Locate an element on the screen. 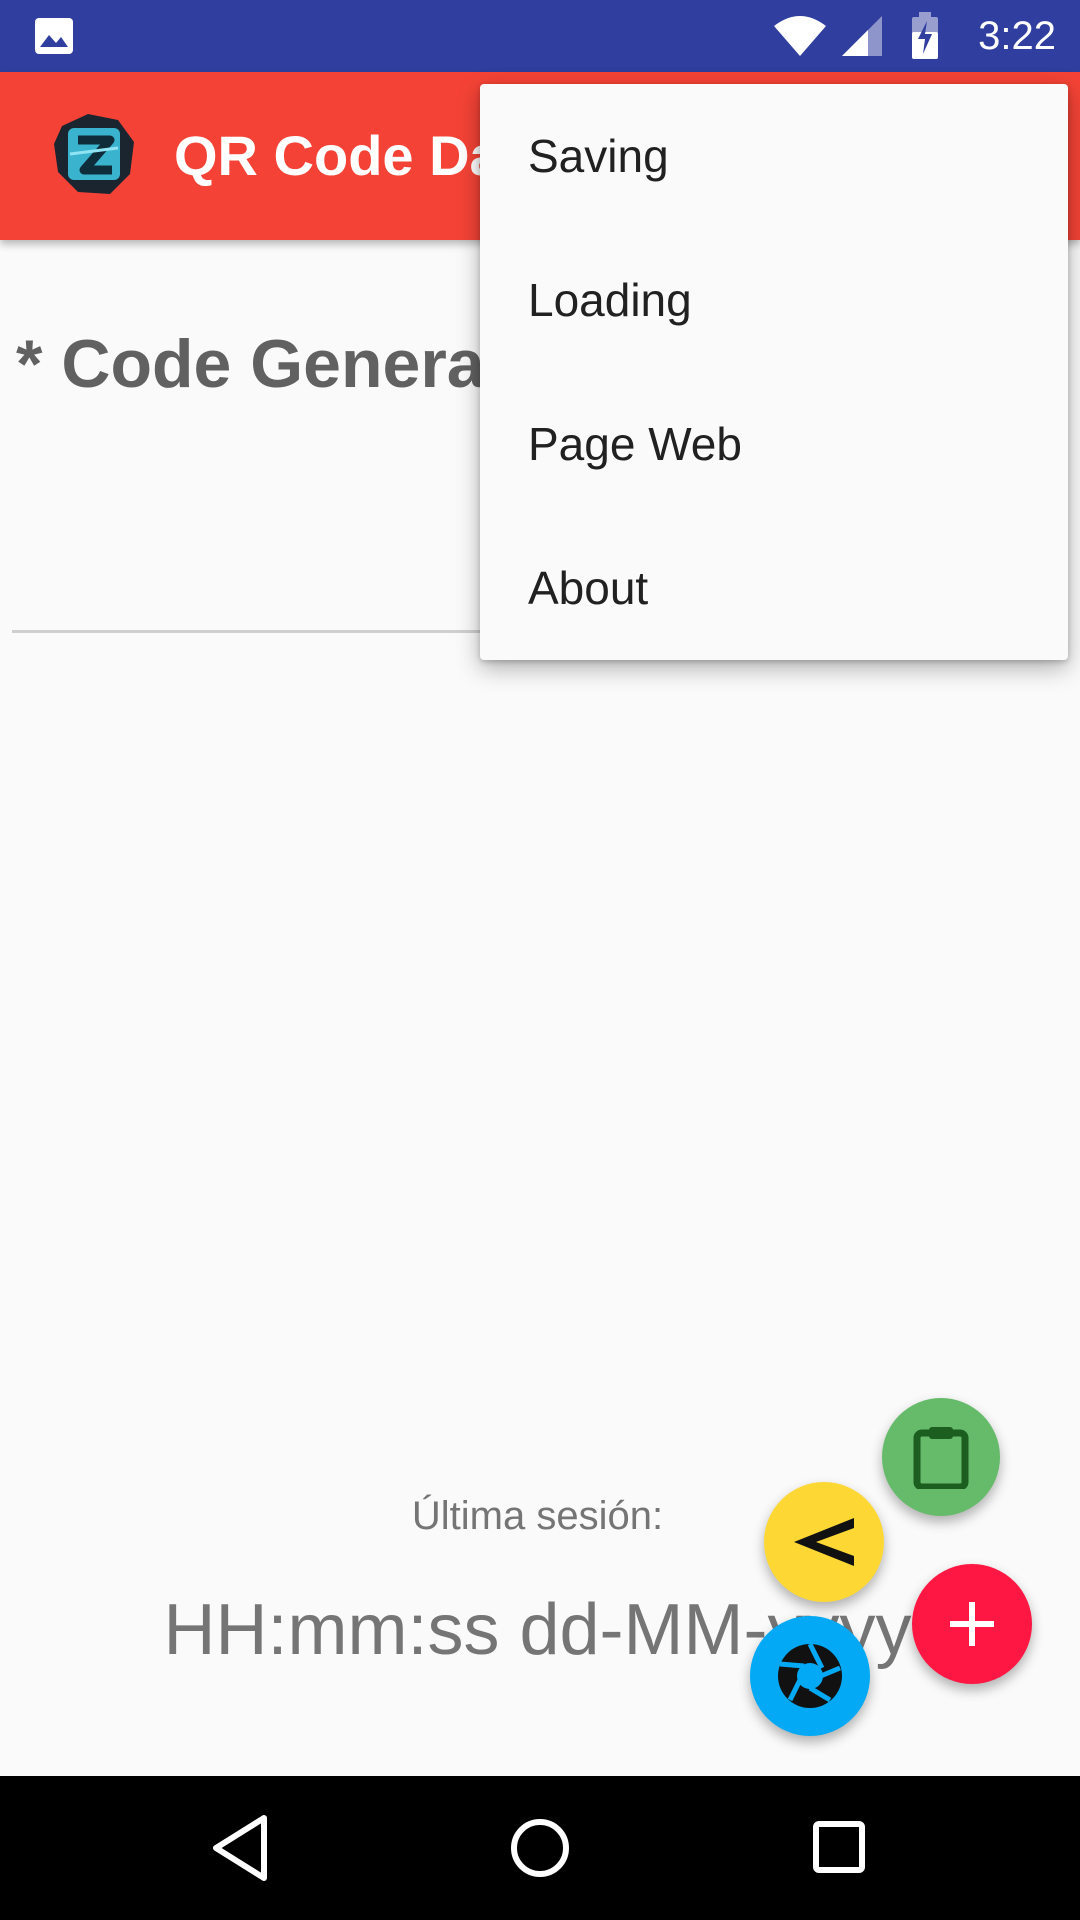 The image size is (1080, 1920). menu-item-saving: Saving is located at coordinates (774, 156).